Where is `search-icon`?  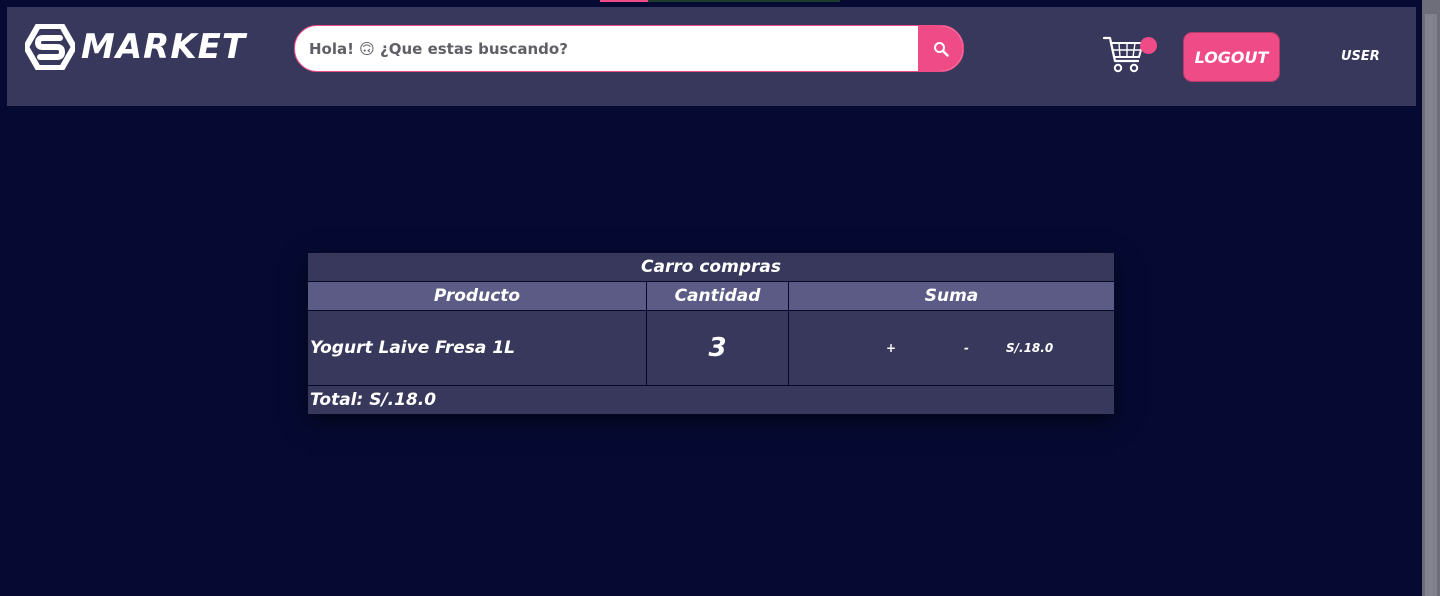 search-icon is located at coordinates (941, 49).